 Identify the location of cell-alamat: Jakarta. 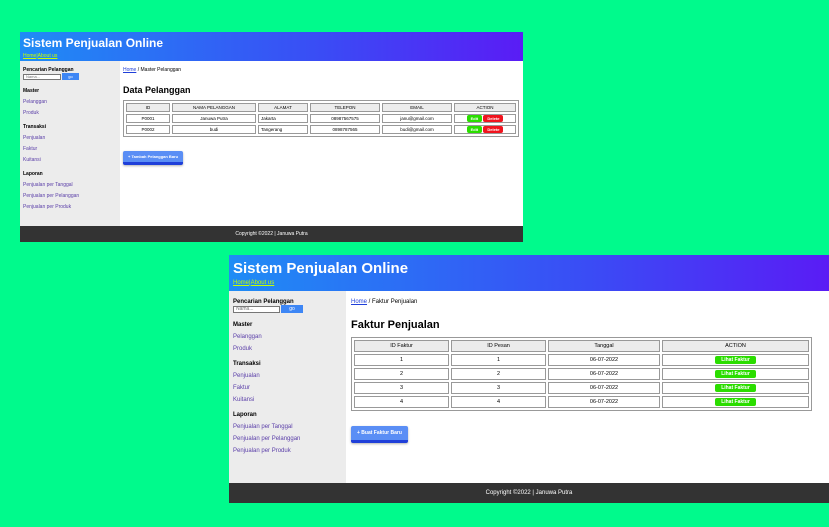
(283, 118).